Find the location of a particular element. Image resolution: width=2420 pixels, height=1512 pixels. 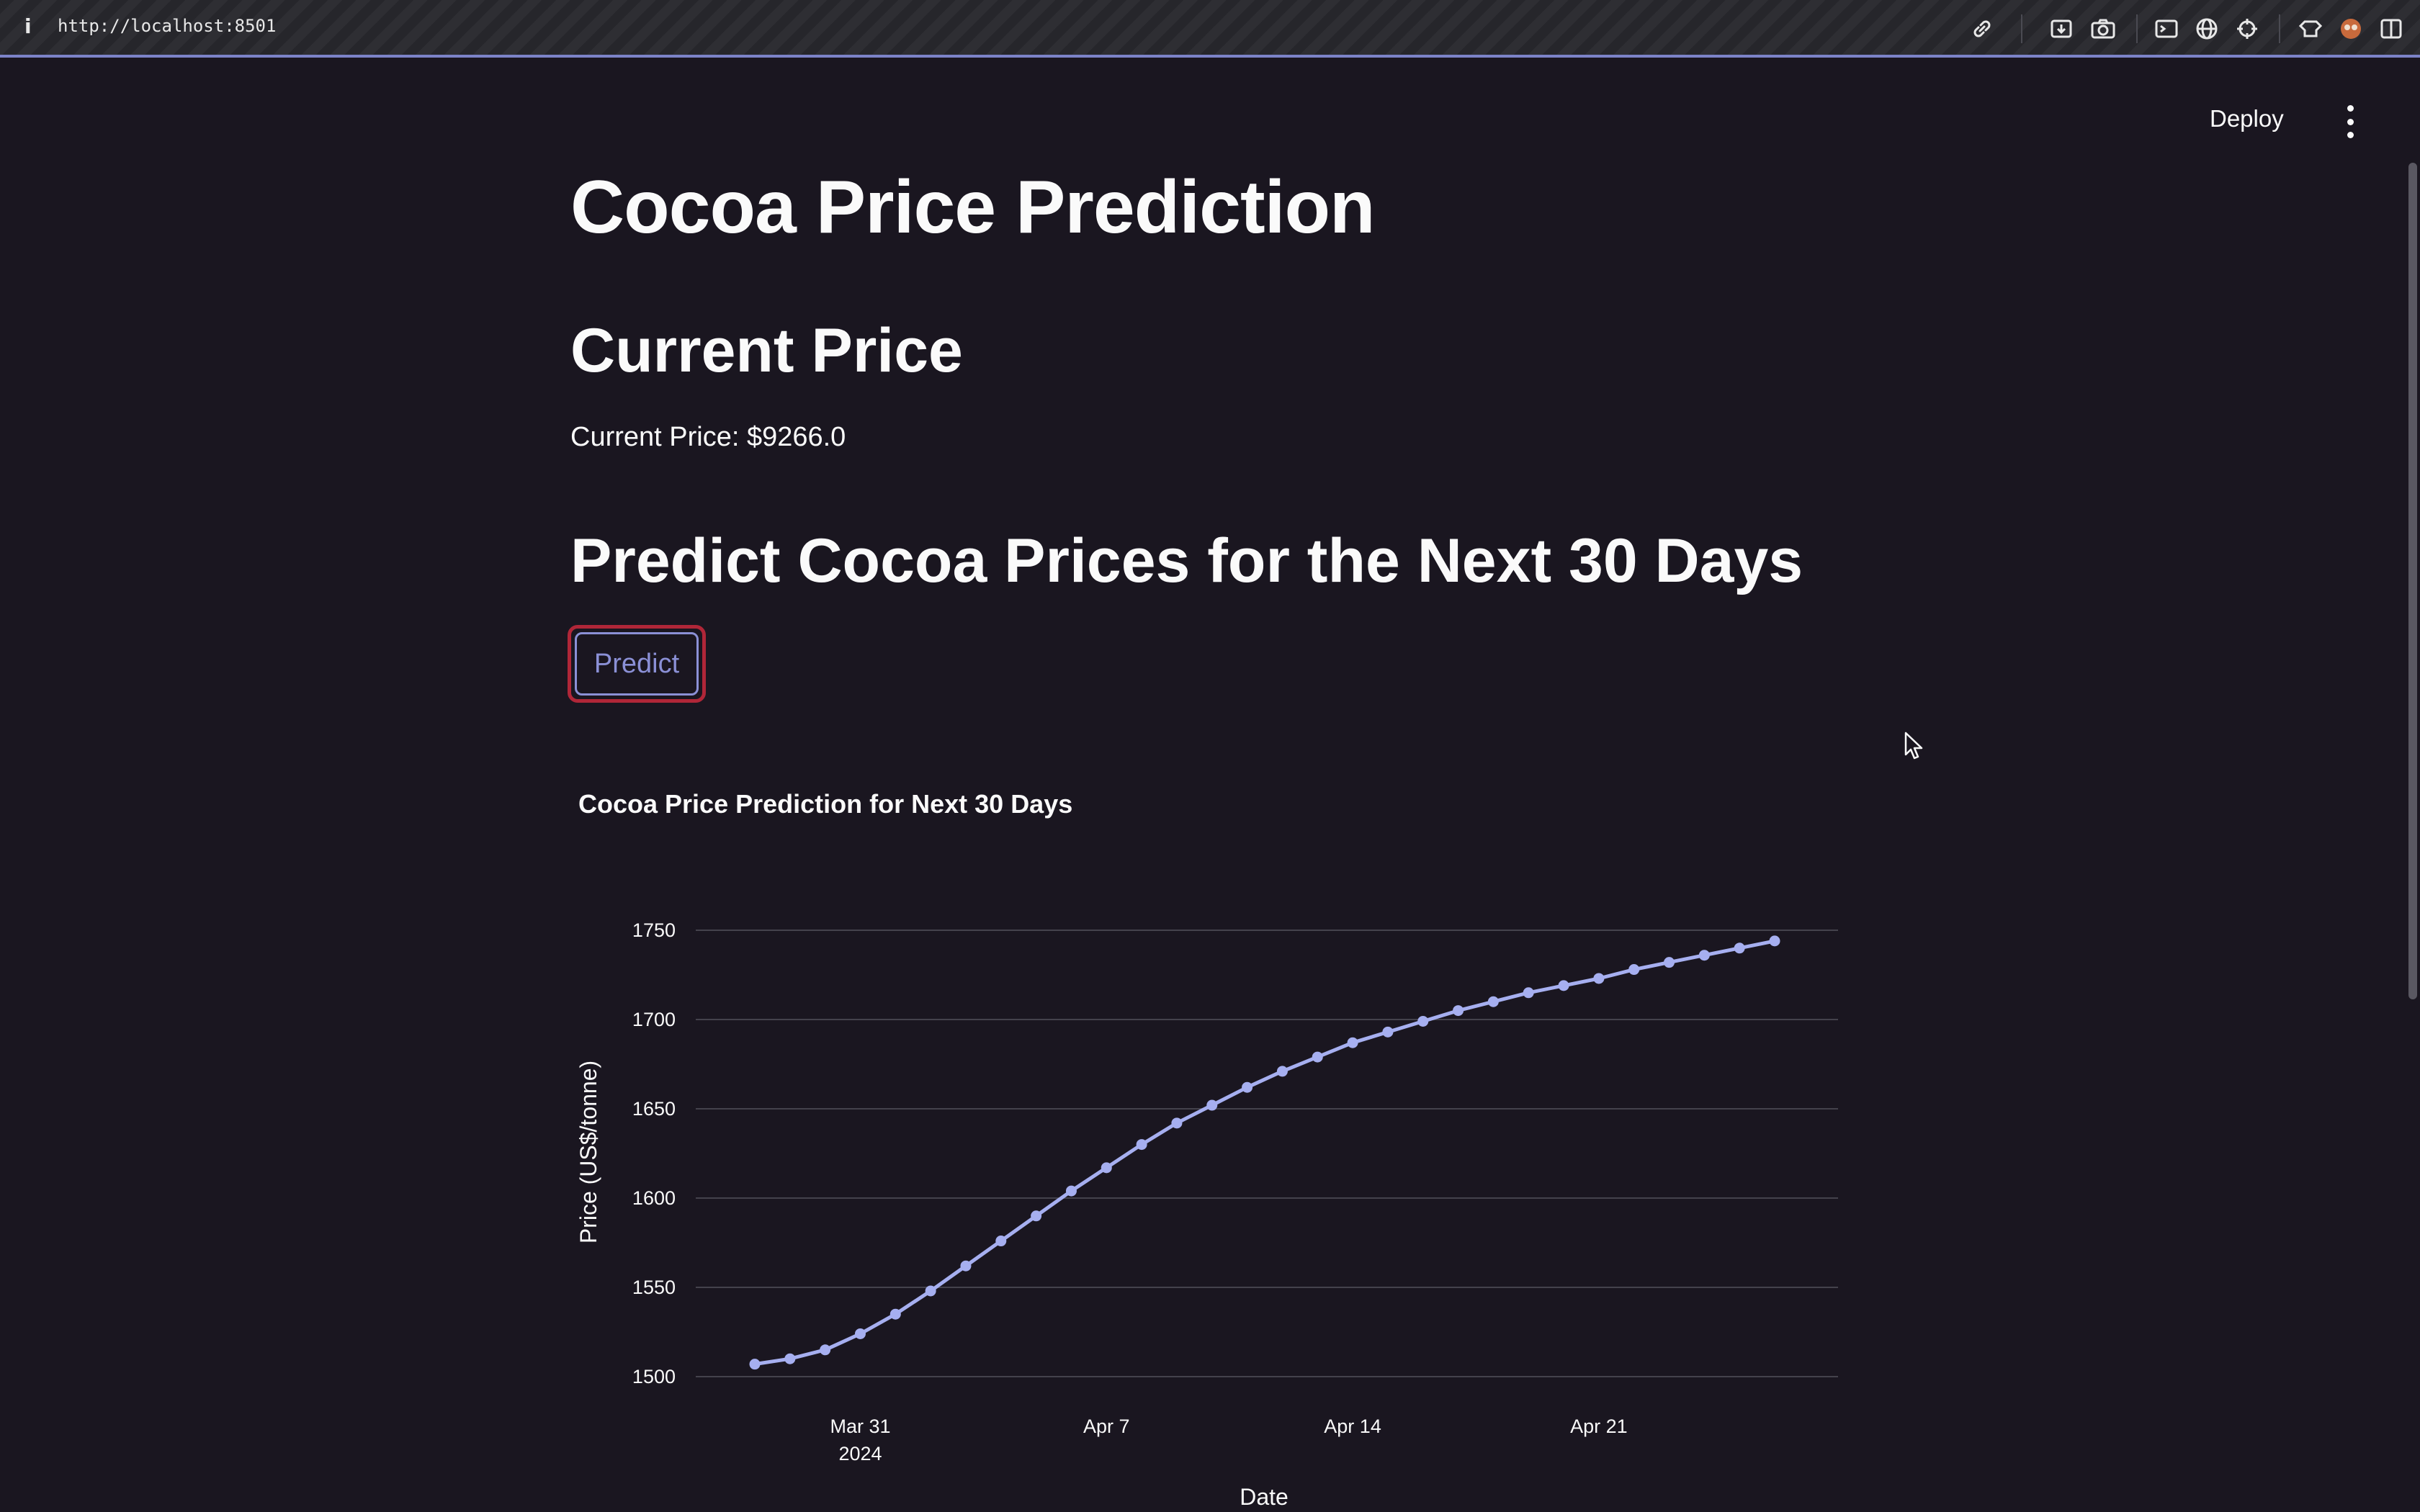

y-axis-label: Price (US$/tonne) is located at coordinates (588, 1152).